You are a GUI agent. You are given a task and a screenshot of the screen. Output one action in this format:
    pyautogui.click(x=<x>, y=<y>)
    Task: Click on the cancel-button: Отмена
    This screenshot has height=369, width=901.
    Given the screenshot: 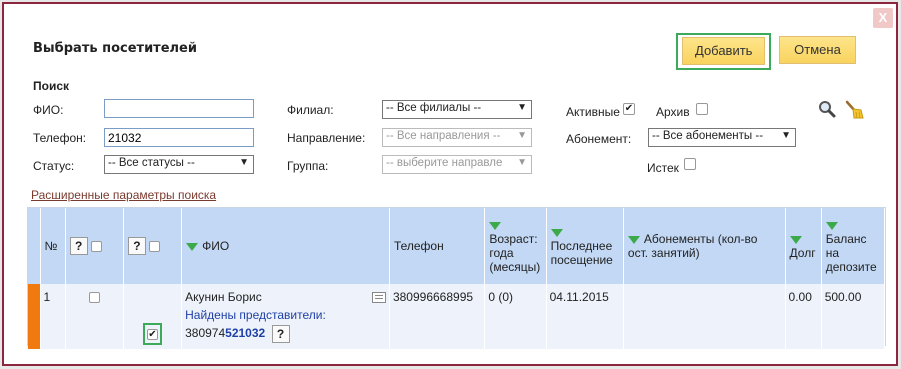 What is the action you would take?
    pyautogui.click(x=817, y=50)
    